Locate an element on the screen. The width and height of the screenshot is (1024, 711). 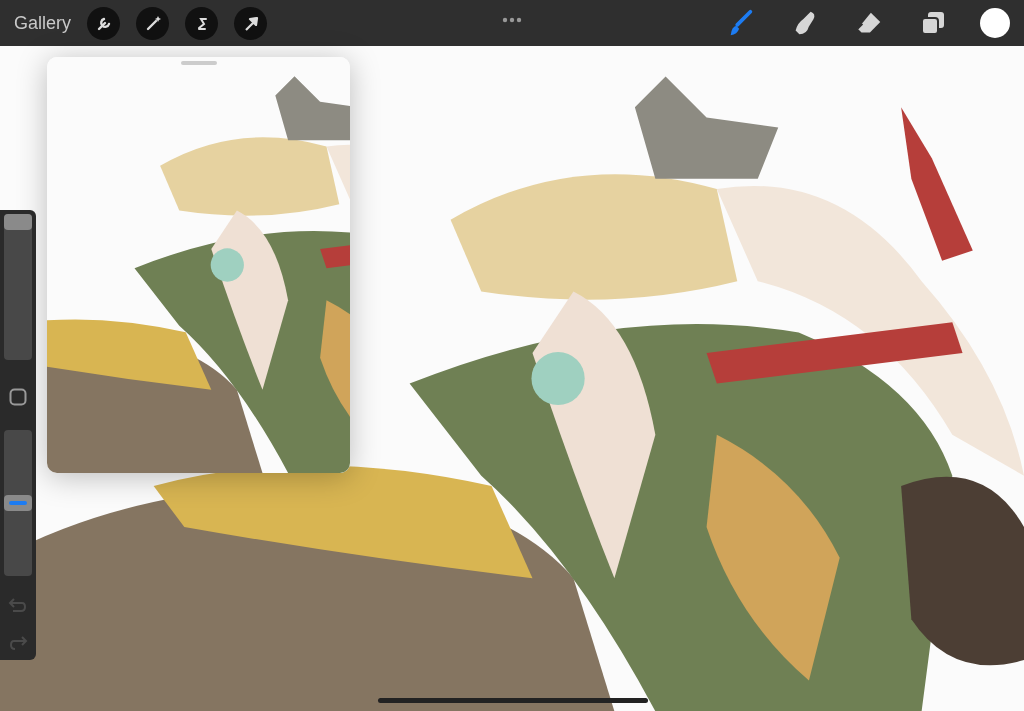
actions-button is located at coordinates (103, 23).